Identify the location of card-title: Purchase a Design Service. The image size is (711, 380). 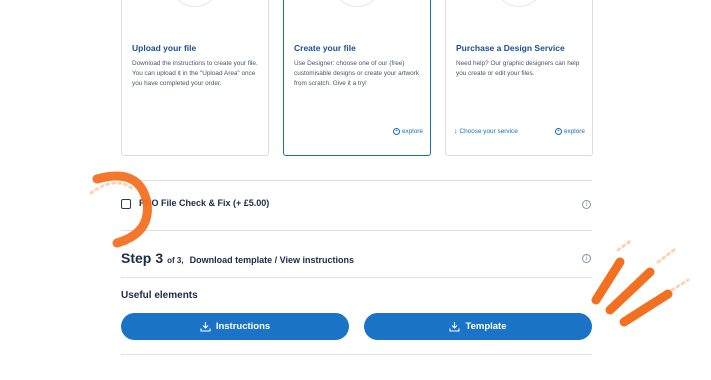
(510, 48).